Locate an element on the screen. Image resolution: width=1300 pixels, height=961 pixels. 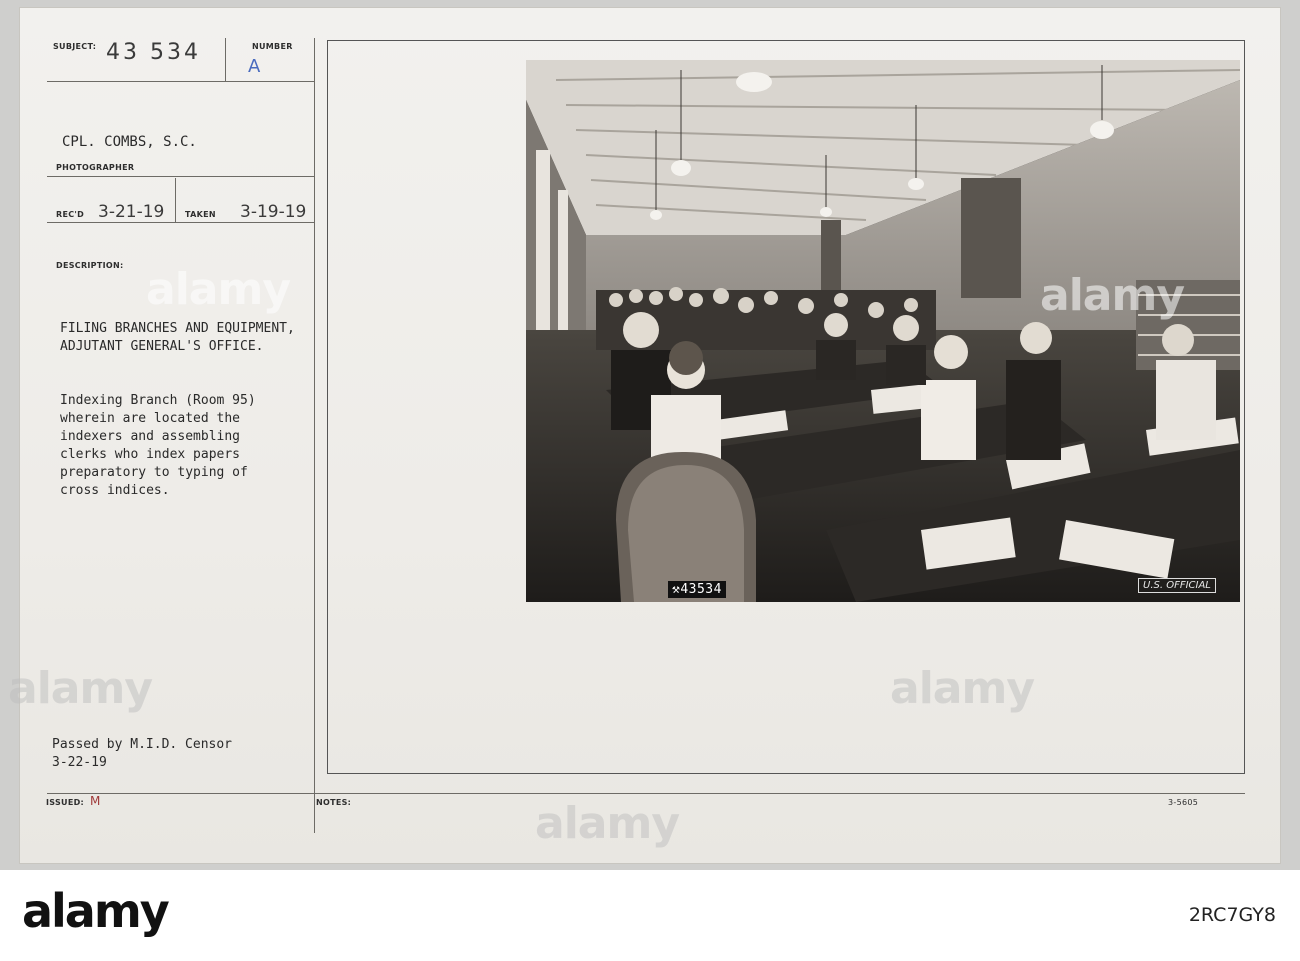
negative-stamp: ⚒43534 is located at coordinates (697, 589).